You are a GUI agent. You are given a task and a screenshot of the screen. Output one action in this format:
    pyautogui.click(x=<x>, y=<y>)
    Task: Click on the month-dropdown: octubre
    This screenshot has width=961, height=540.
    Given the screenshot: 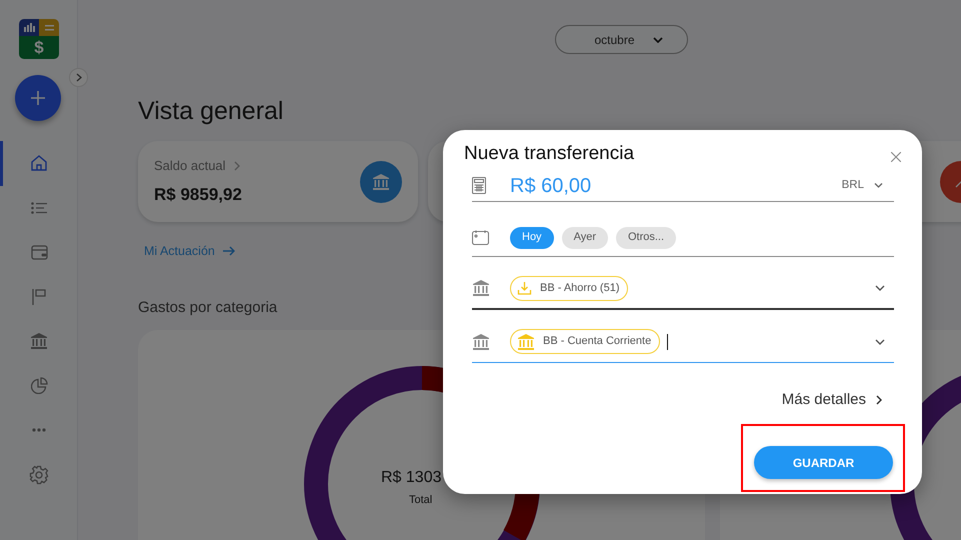 What is the action you would take?
    pyautogui.click(x=621, y=39)
    